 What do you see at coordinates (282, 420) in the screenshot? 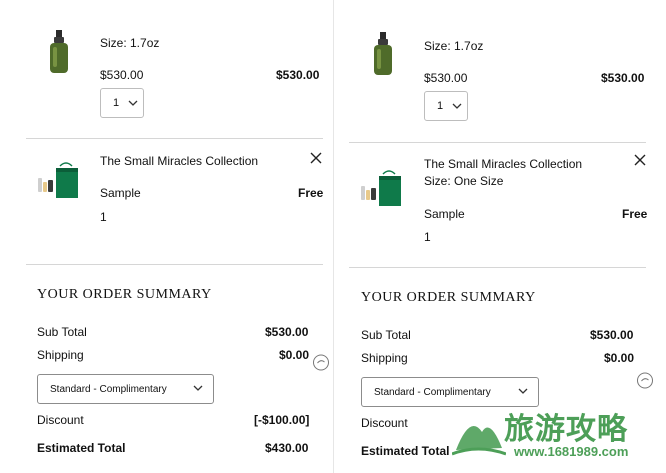
I see `discount-value: [-$100.00]` at bounding box center [282, 420].